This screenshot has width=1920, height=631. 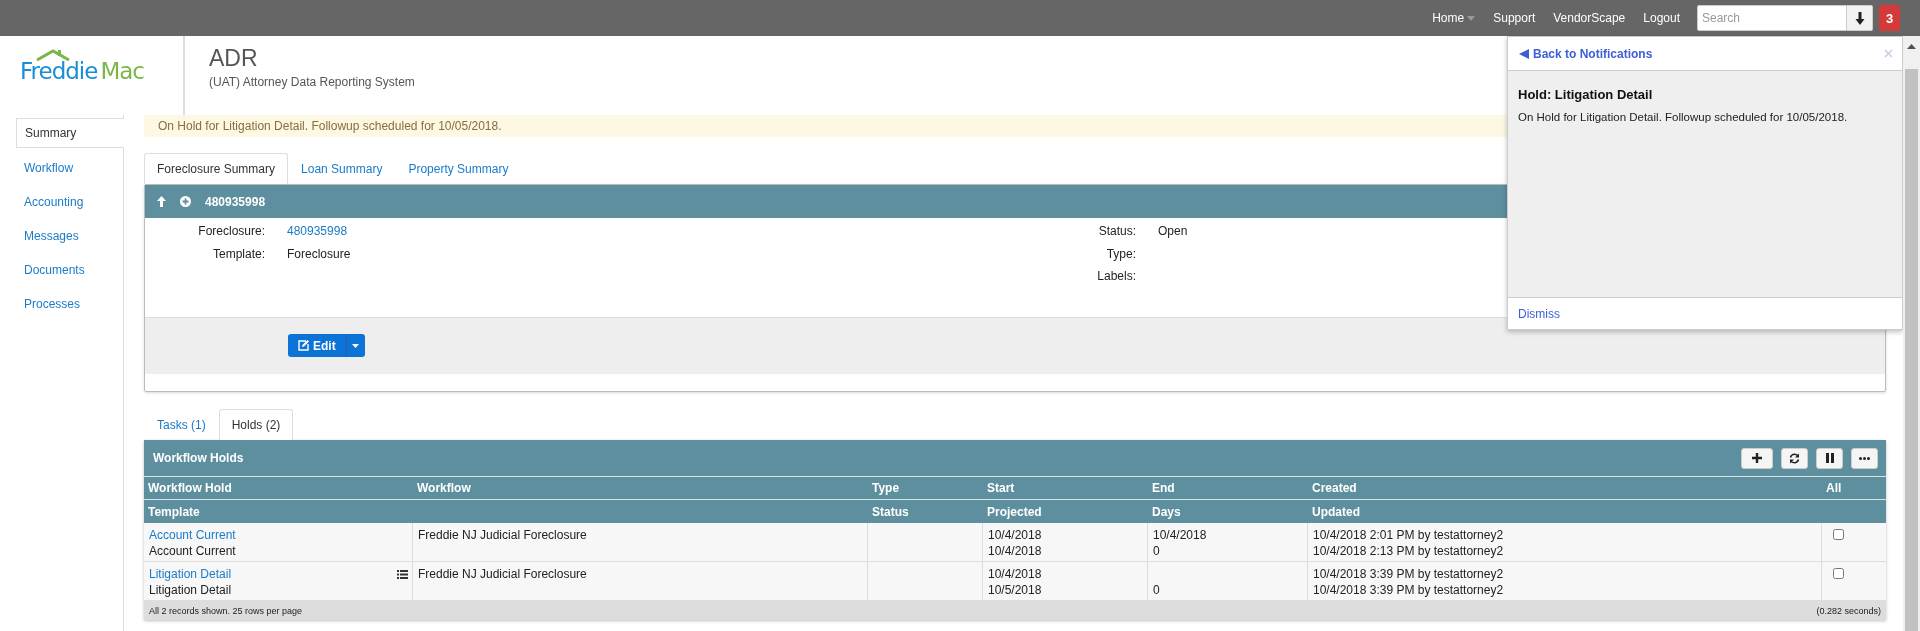 What do you see at coordinates (1834, 488) in the screenshot?
I see `column-header: All` at bounding box center [1834, 488].